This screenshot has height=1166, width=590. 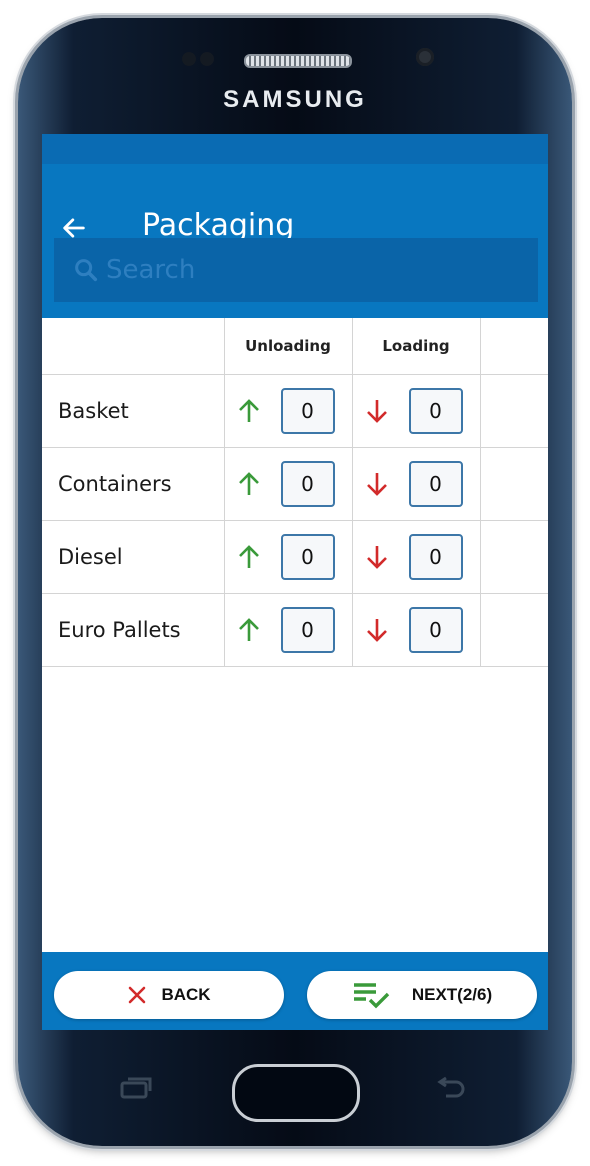 I want to click on table-row: Basket, so click(x=295, y=411).